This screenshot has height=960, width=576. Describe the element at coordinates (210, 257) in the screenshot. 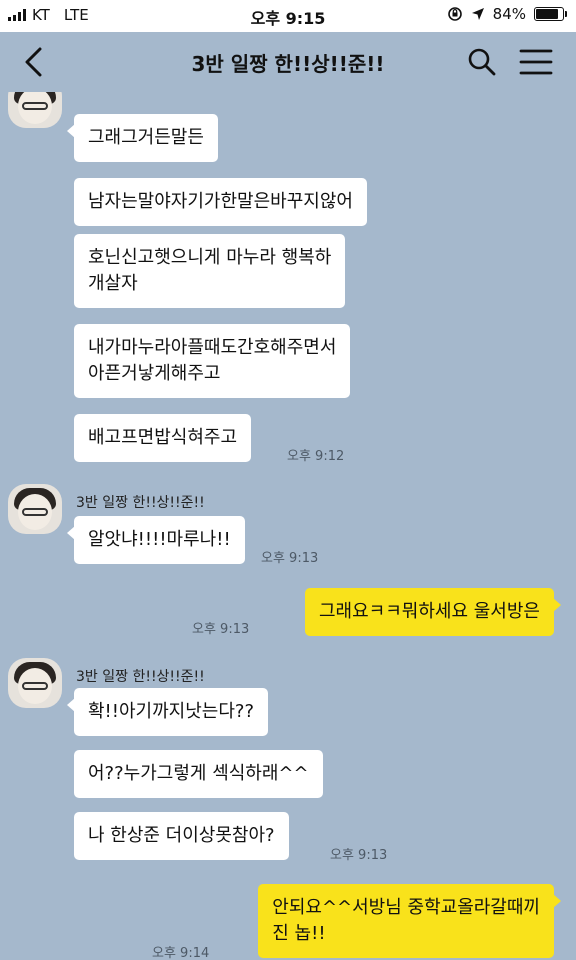

I see `message-text: 호닌신고햇으니게 마누라 행복하` at that location.